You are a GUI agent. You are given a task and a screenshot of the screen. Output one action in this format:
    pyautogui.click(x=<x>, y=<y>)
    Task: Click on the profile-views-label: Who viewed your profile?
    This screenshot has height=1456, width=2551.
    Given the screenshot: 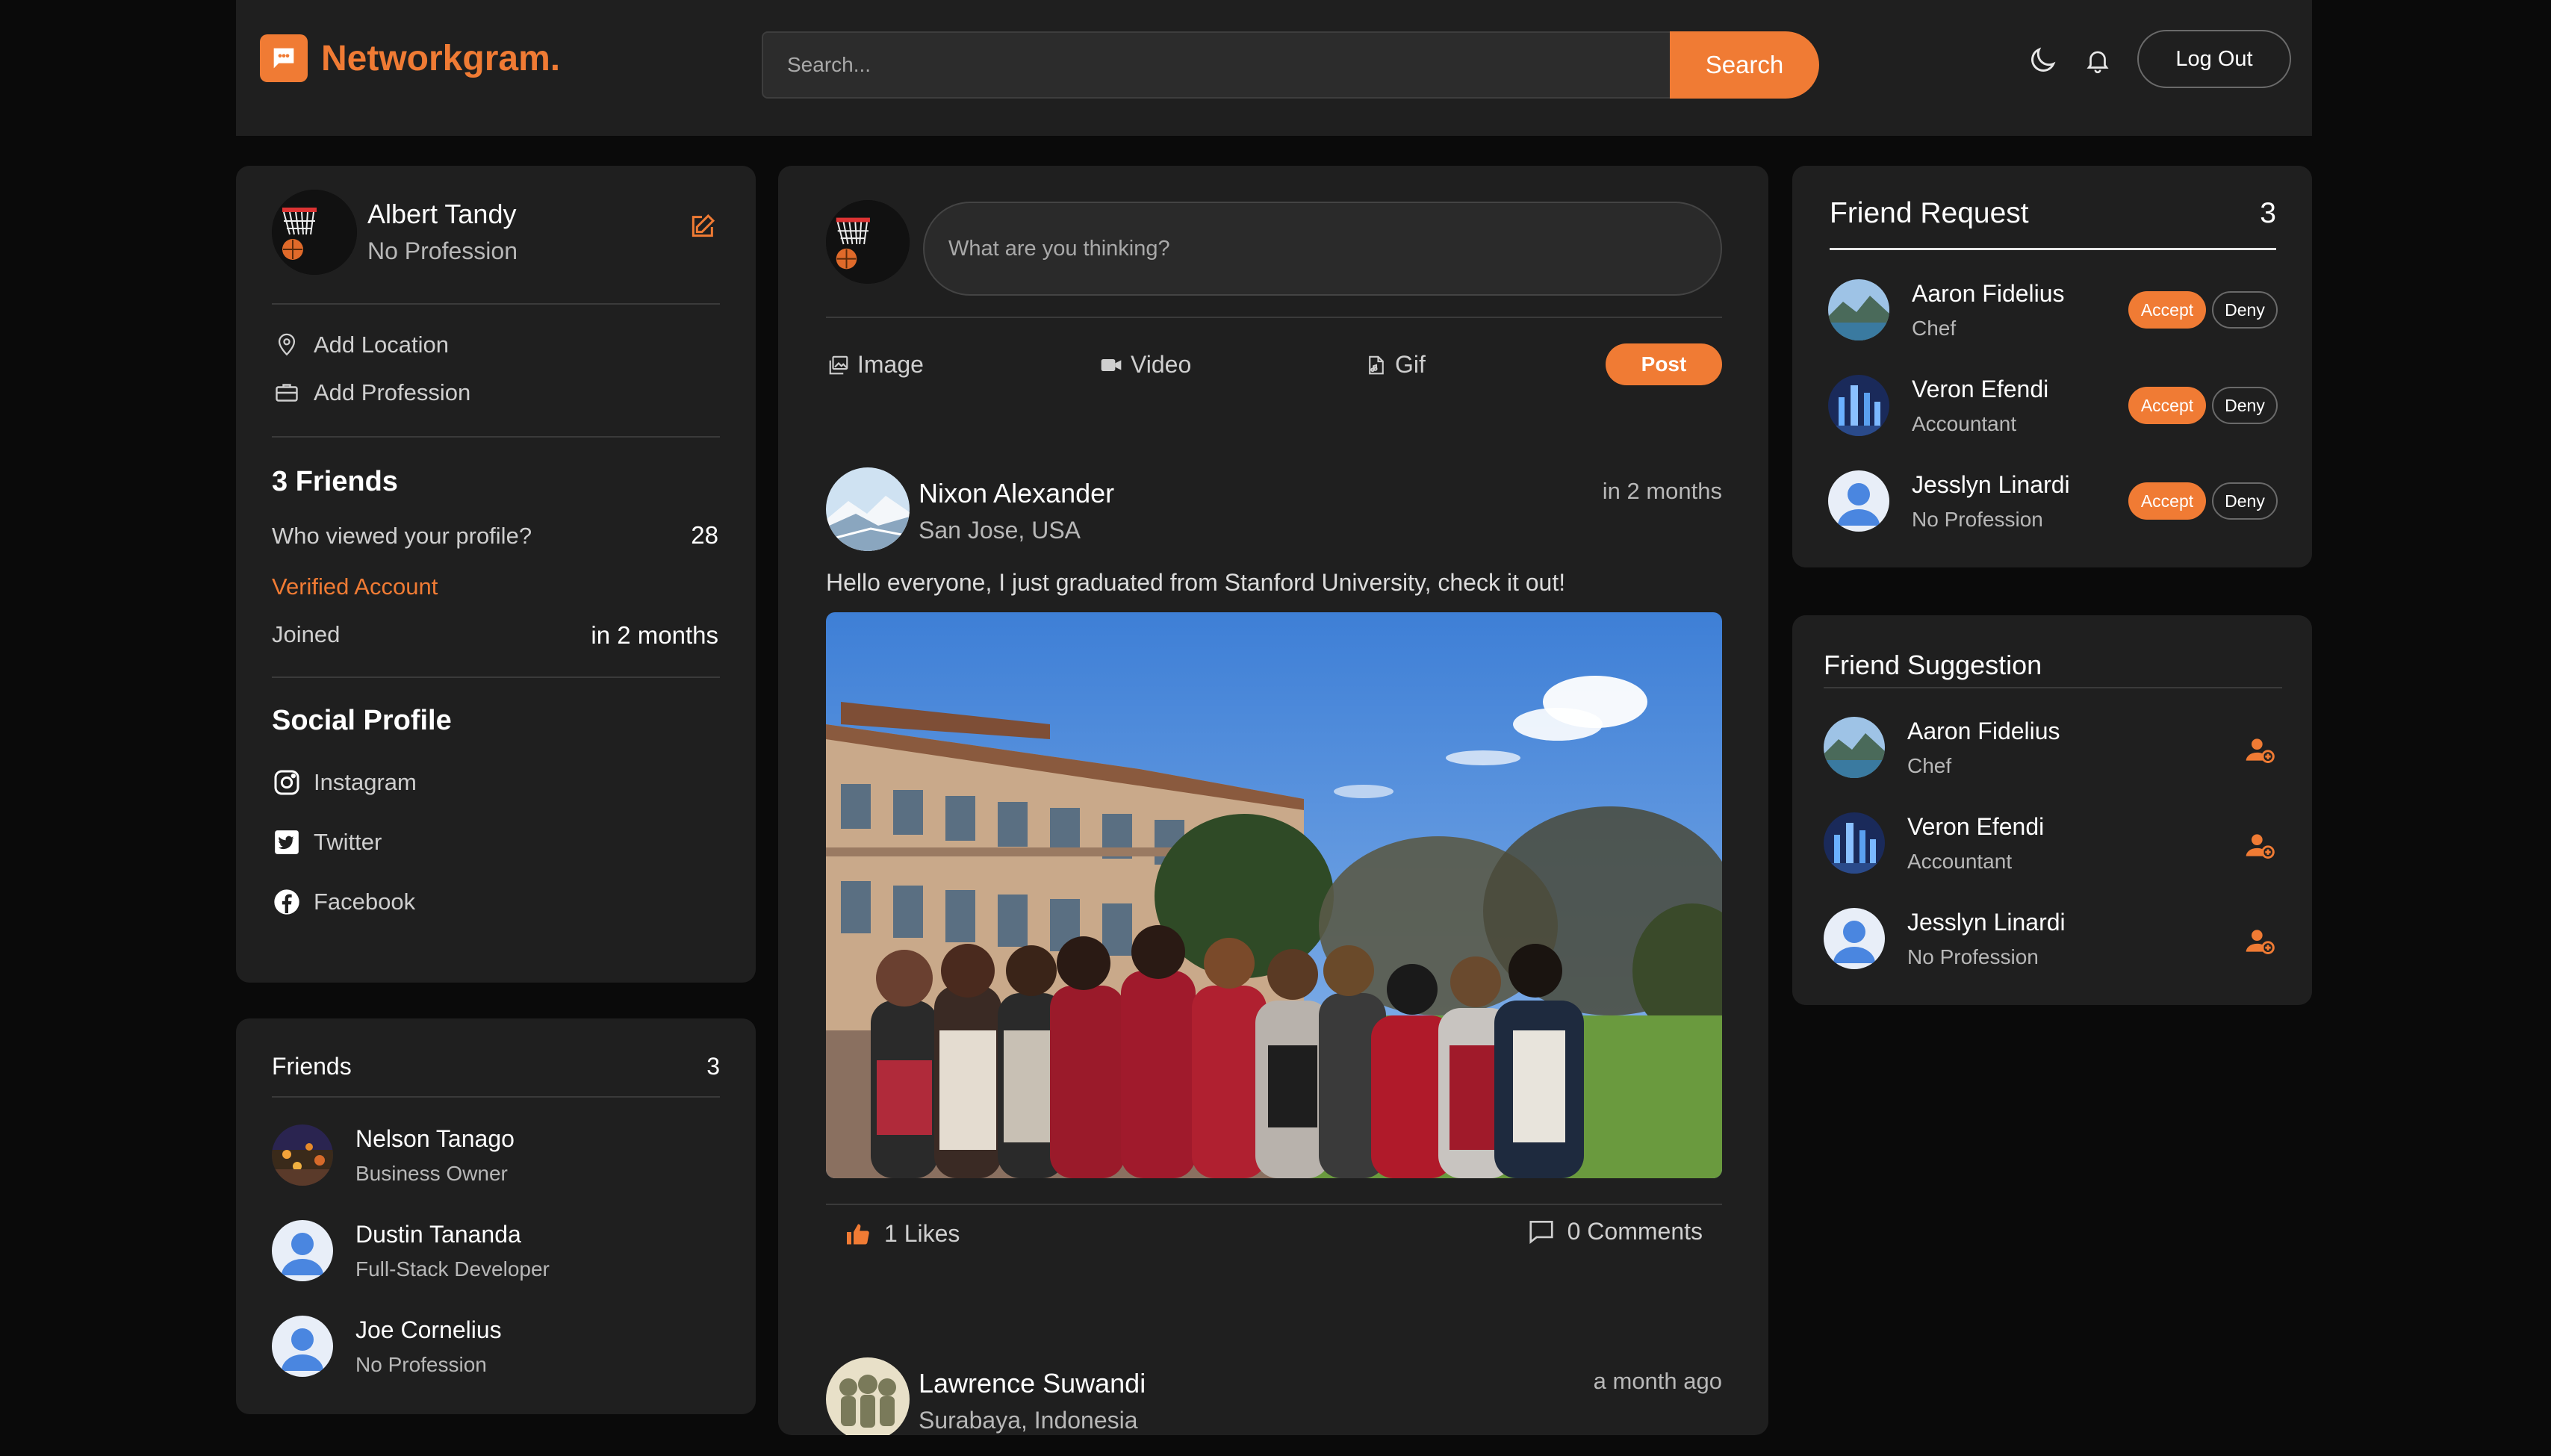 What is the action you would take?
    pyautogui.click(x=402, y=536)
    